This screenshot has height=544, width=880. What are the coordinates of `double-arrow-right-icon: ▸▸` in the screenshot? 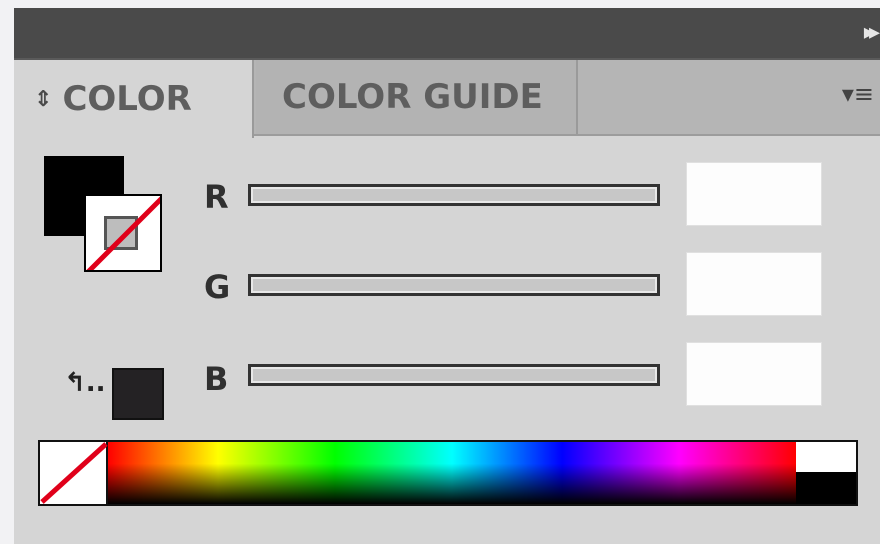 It's located at (872, 33).